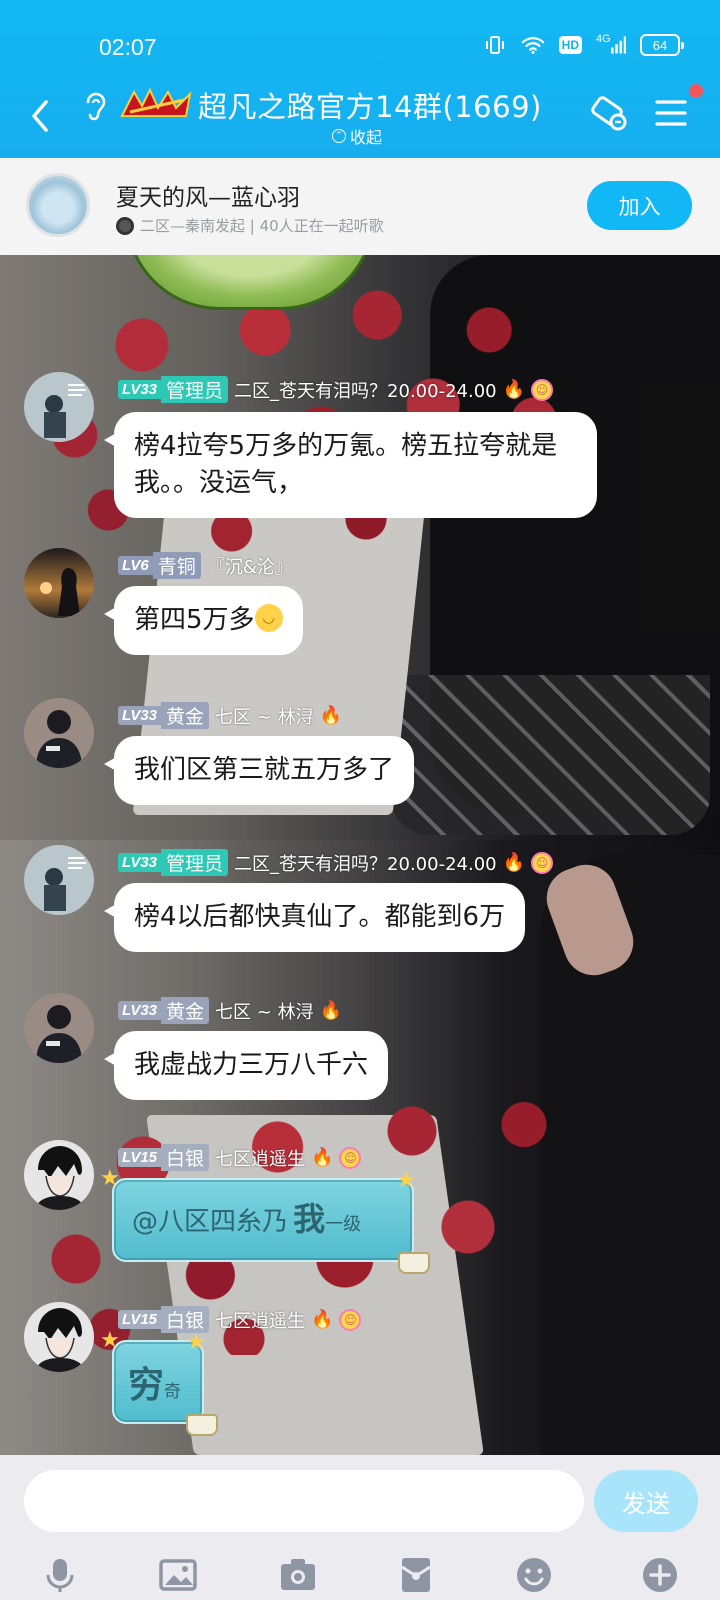 This screenshot has height=1600, width=720. Describe the element at coordinates (95, 105) in the screenshot. I see `ear-mode-icon` at that location.